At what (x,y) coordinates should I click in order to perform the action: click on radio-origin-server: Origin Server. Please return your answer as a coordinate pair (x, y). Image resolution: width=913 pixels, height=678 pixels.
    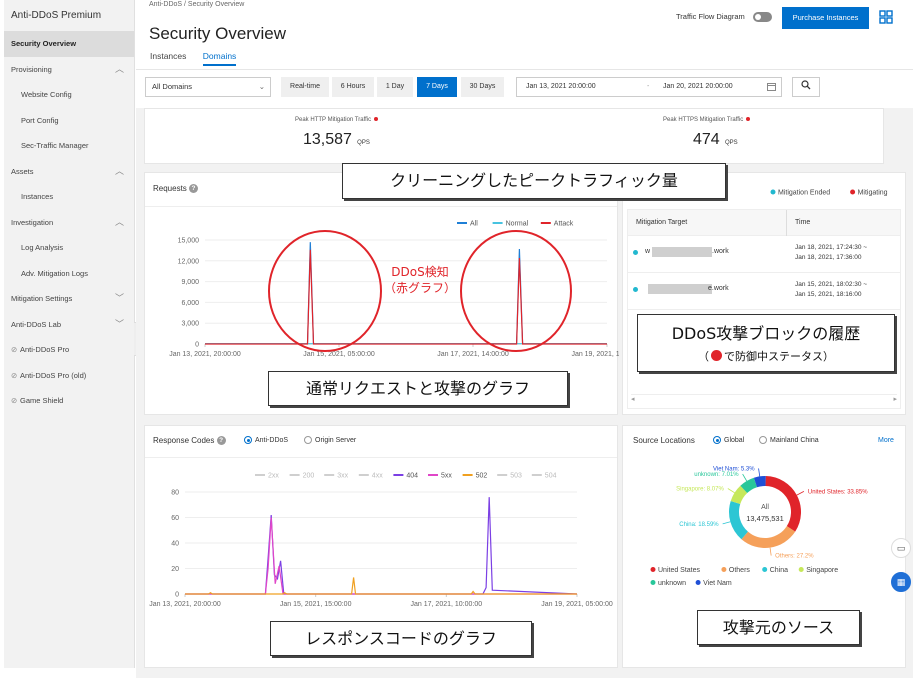
    Looking at the image, I should click on (330, 440).